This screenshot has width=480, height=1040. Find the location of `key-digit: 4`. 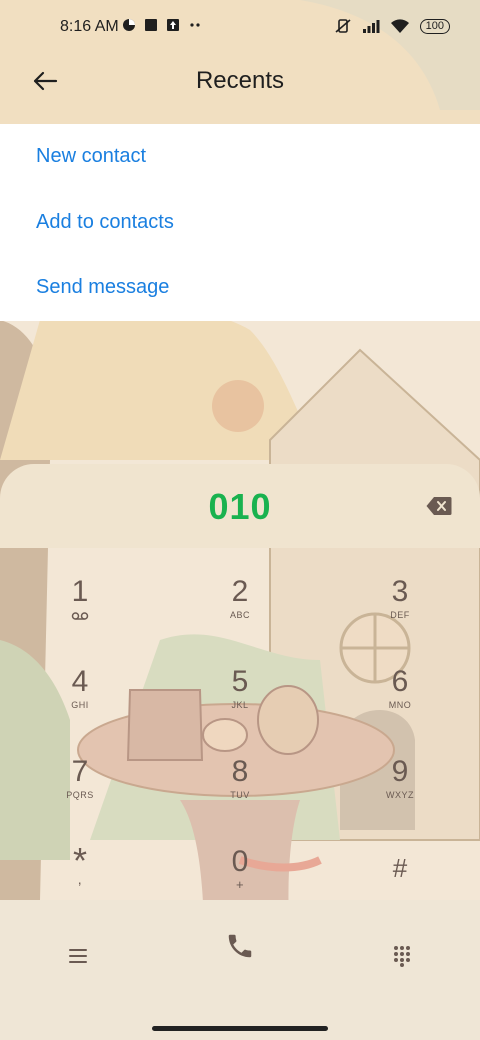

key-digit: 4 is located at coordinates (80, 681).